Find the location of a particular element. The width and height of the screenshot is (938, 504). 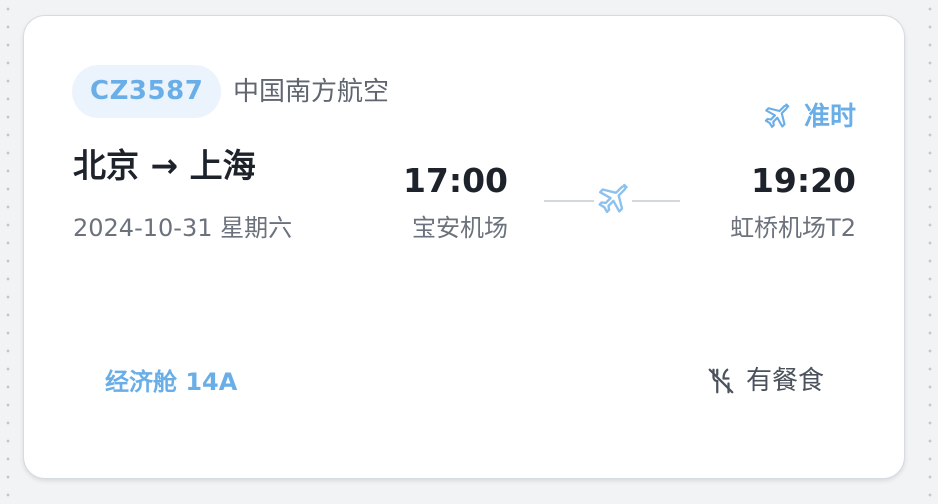

departure-time: 17:00 is located at coordinates (455, 180).